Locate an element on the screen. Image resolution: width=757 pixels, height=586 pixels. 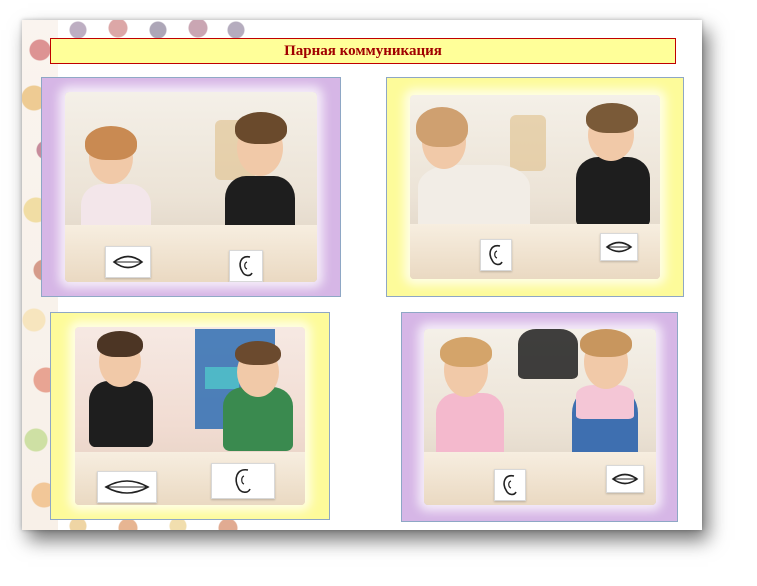
slide-title: Парная коммуникация is located at coordinates (363, 50).